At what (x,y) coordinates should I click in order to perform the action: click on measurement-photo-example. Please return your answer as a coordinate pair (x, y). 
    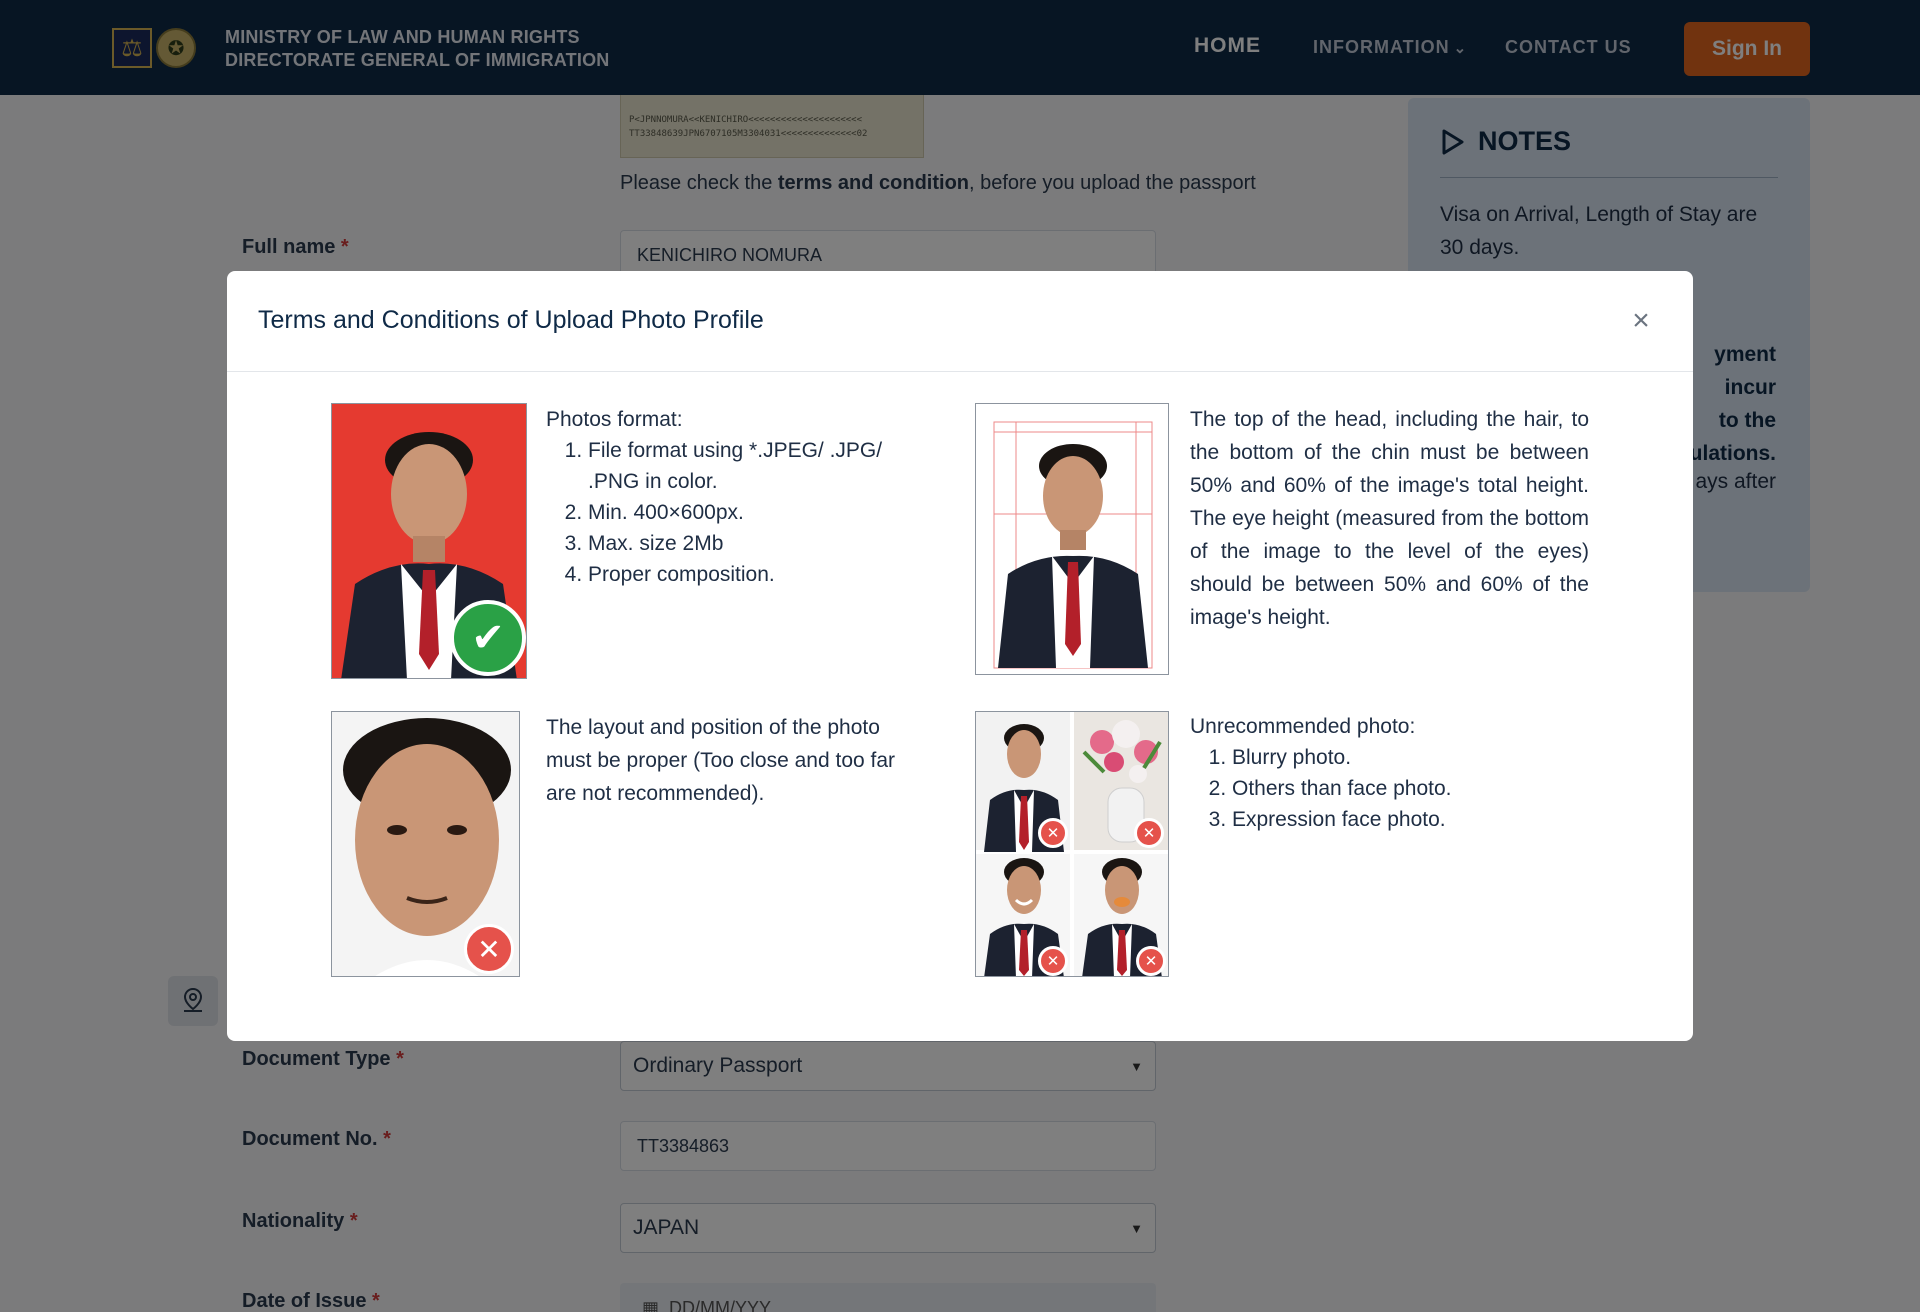
    Looking at the image, I should click on (1072, 539).